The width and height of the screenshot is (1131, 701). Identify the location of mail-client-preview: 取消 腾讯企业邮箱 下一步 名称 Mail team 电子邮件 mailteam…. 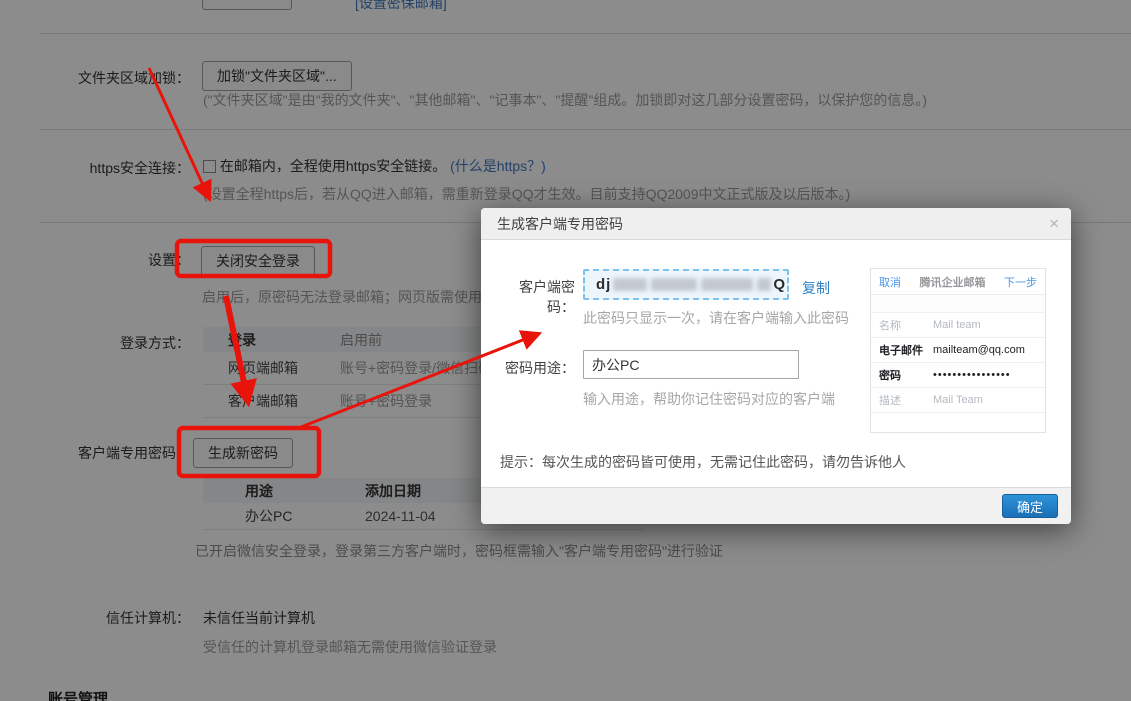
(958, 350).